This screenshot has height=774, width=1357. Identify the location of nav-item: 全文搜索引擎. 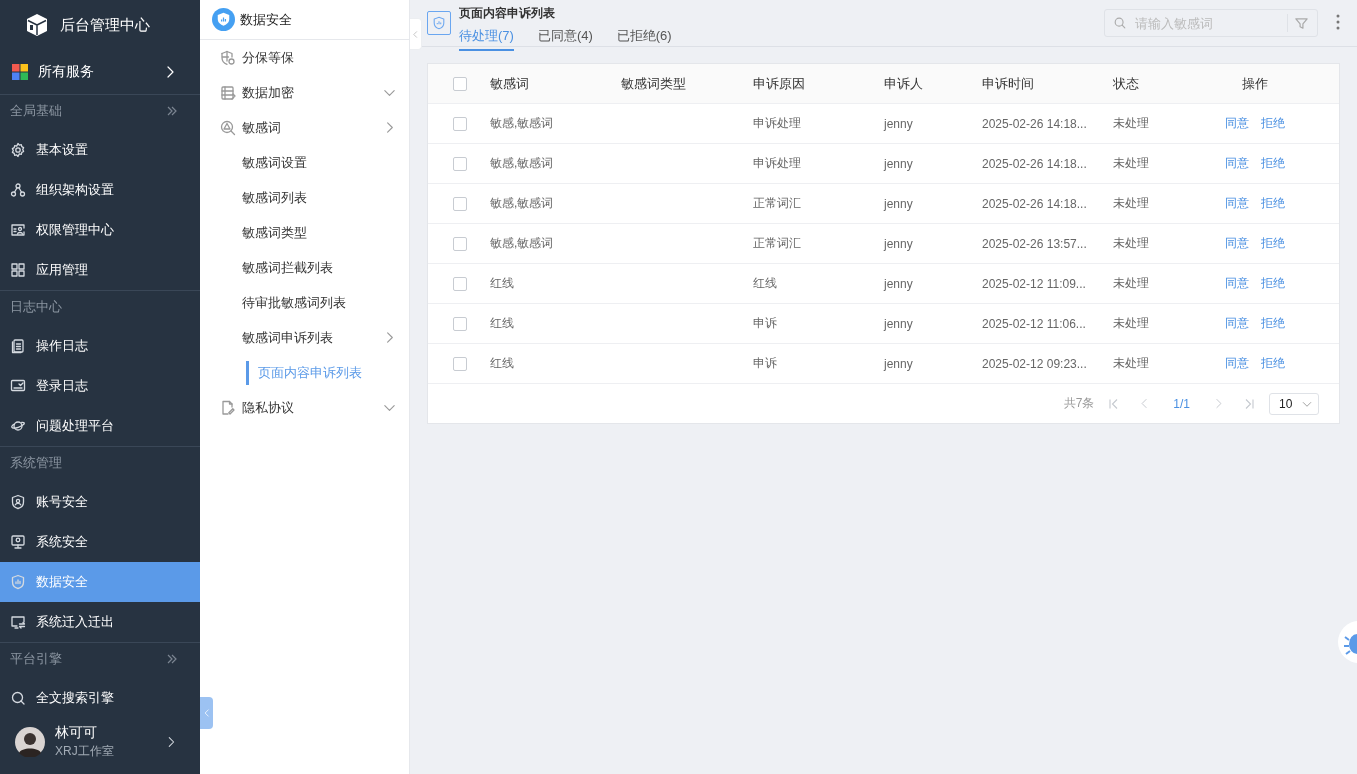
(100, 694).